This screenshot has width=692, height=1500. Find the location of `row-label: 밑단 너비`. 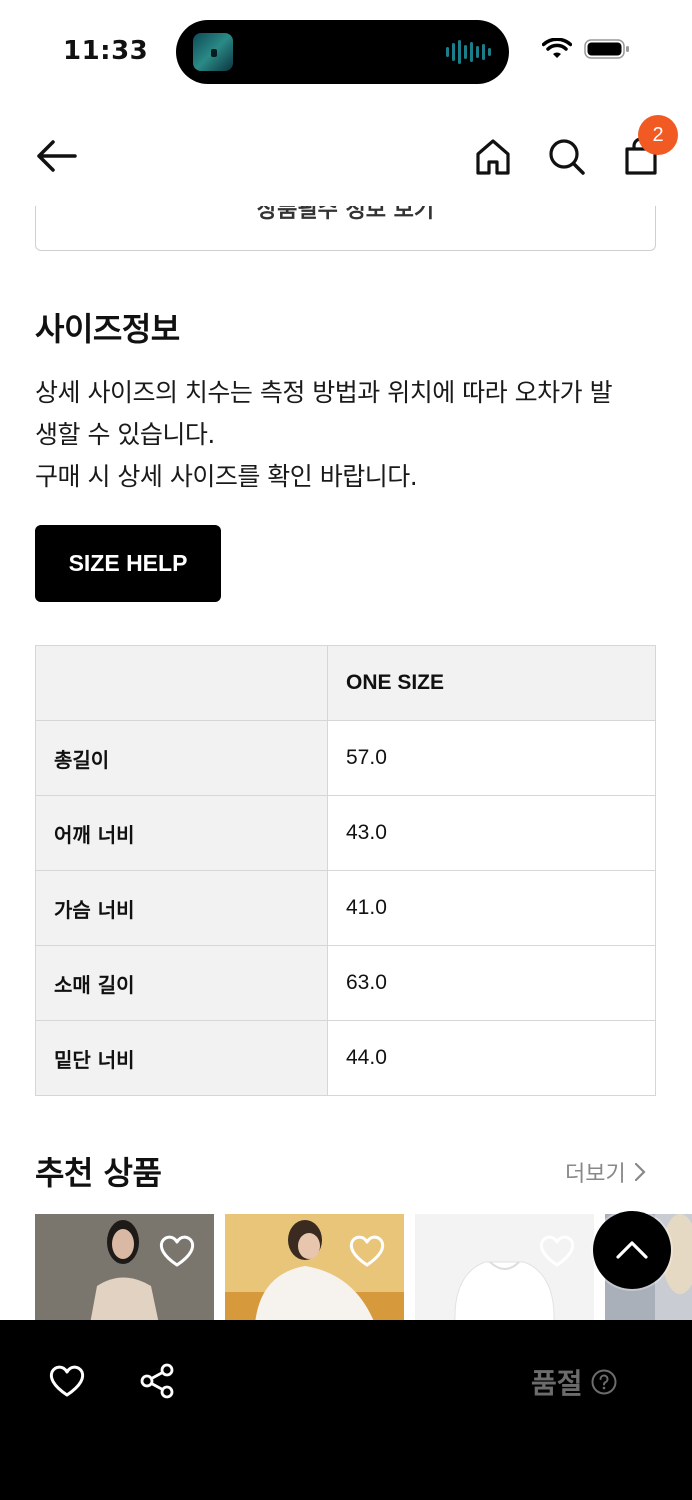

row-label: 밑단 너비 is located at coordinates (181, 1058).